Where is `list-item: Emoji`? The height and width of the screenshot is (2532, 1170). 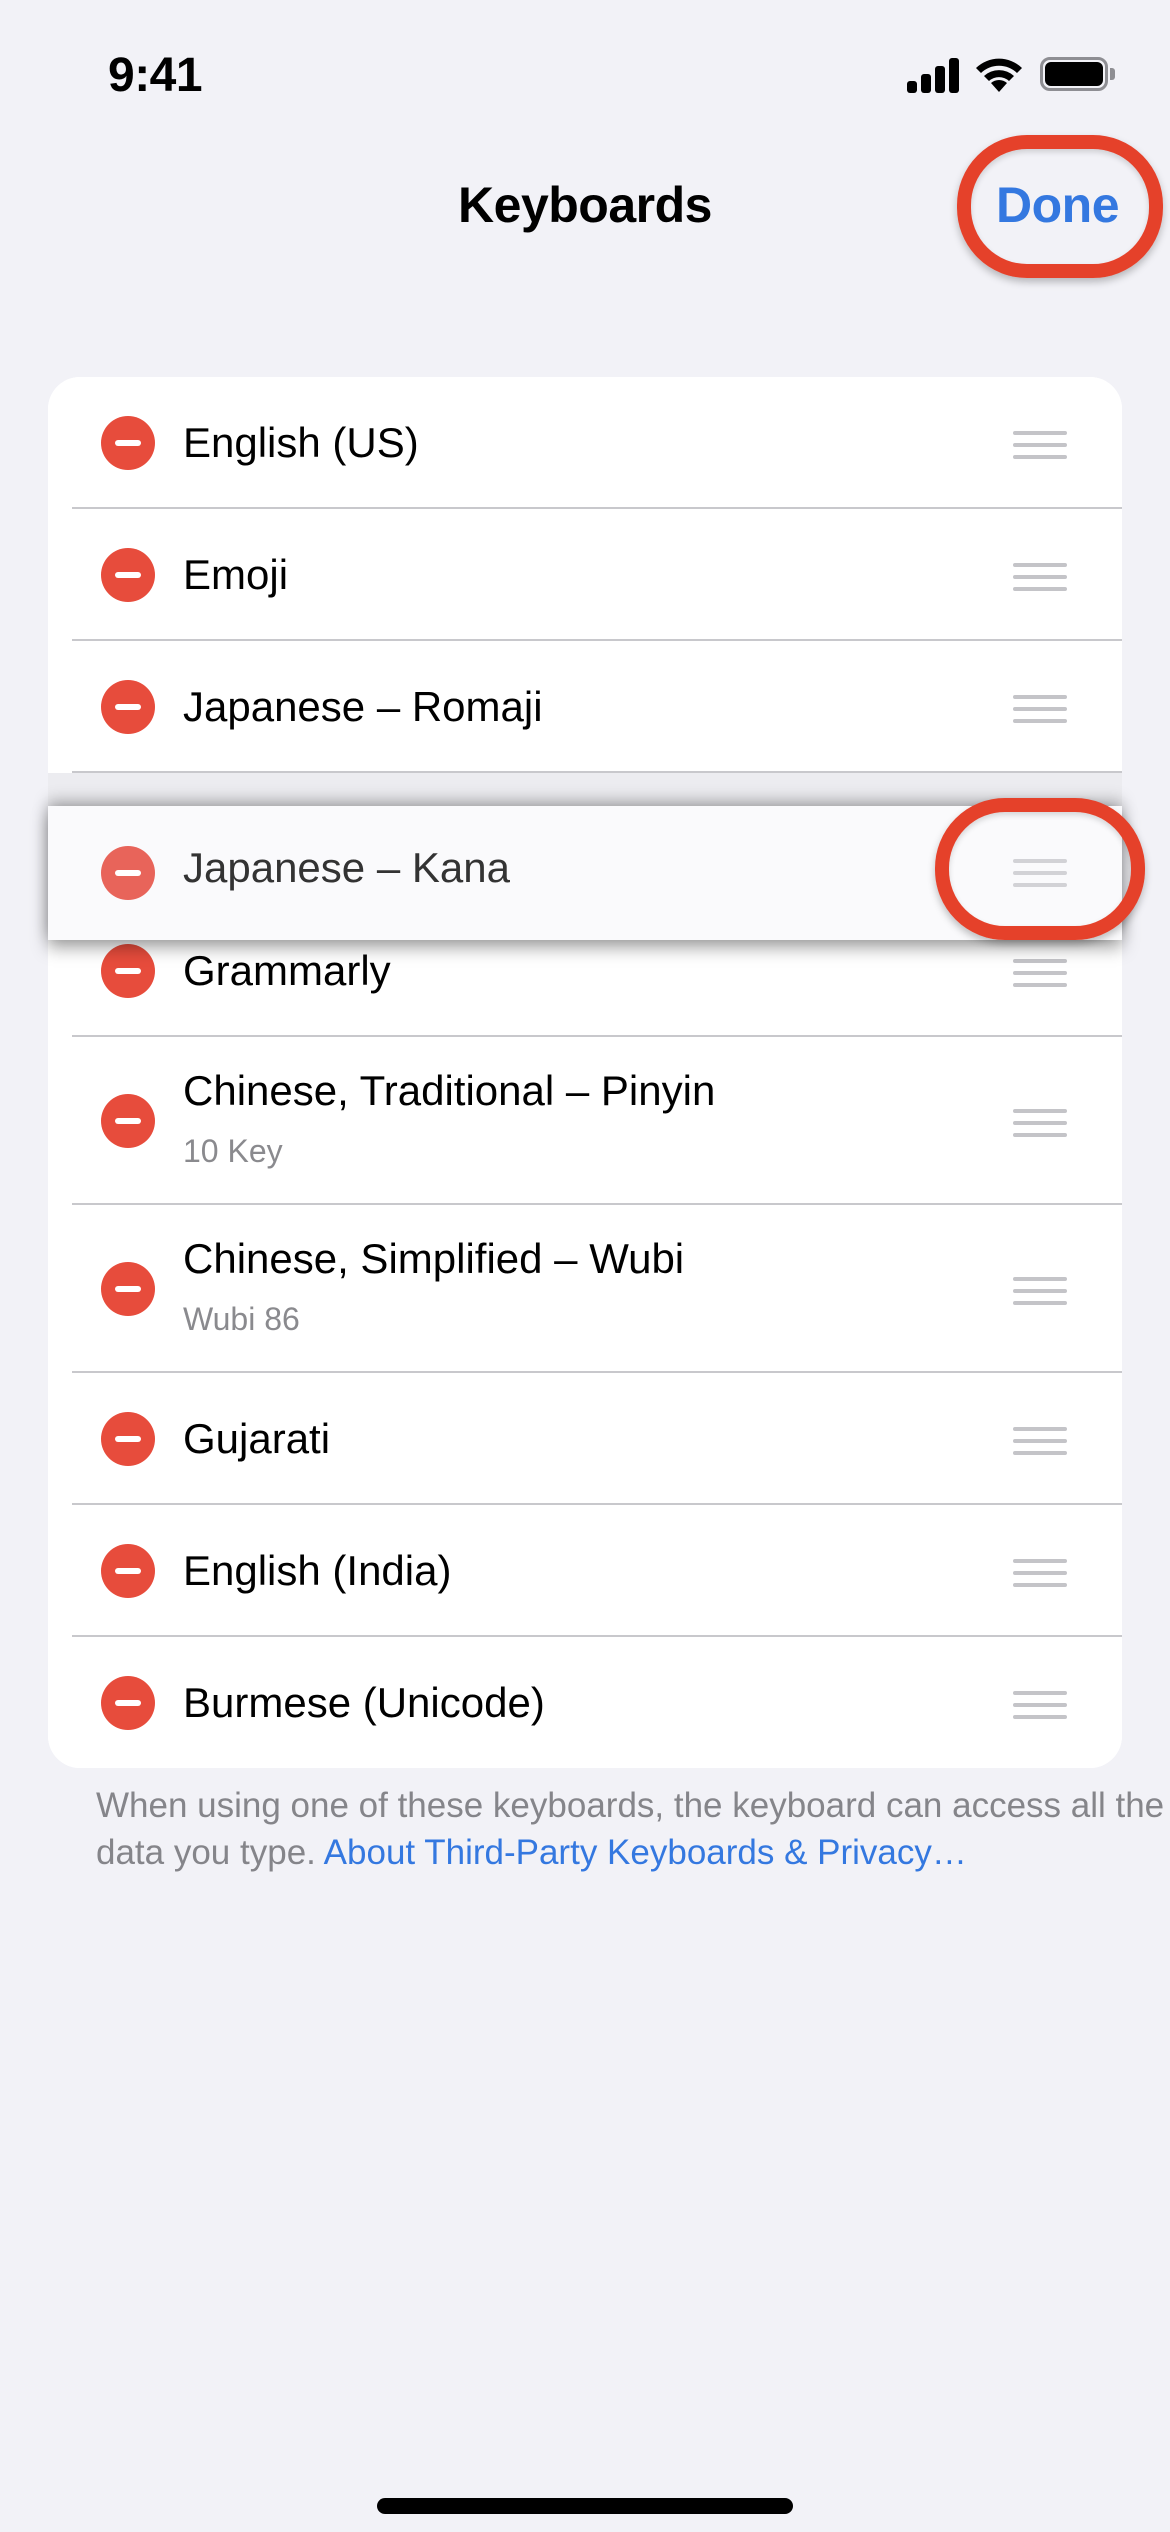 list-item: Emoji is located at coordinates (585, 575).